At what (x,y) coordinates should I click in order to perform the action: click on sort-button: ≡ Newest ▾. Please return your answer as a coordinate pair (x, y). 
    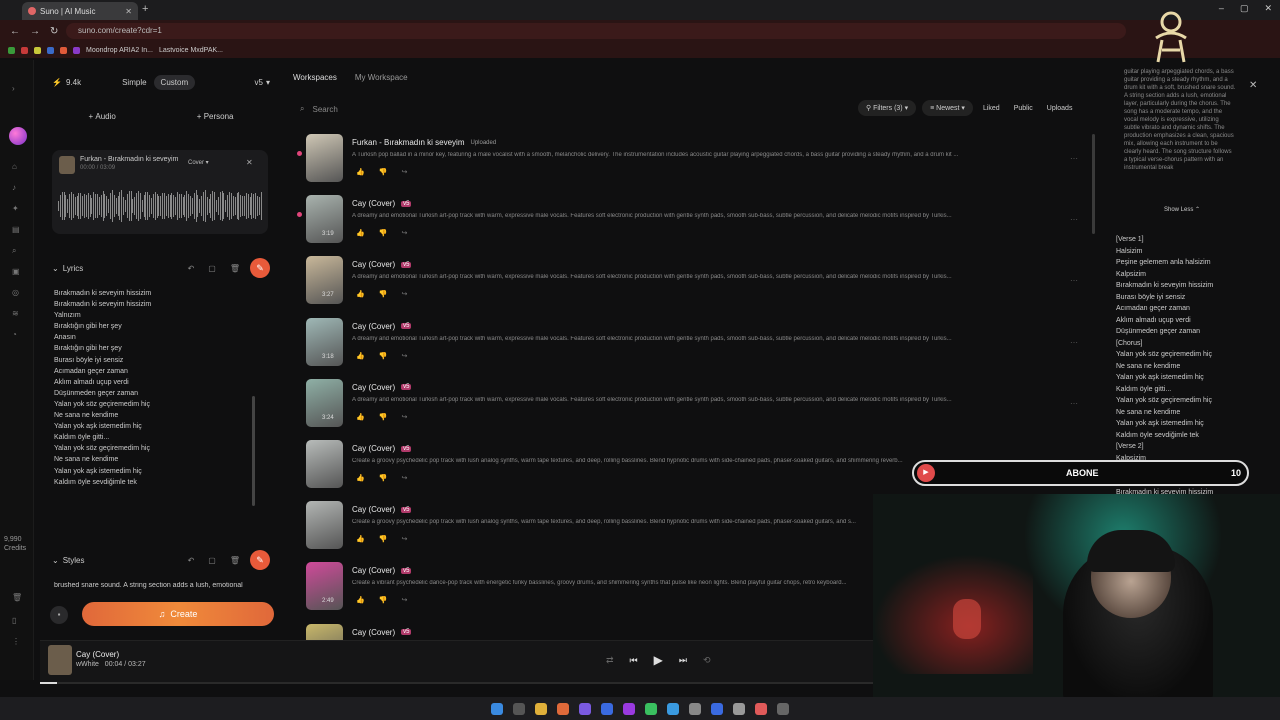
    Looking at the image, I should click on (947, 108).